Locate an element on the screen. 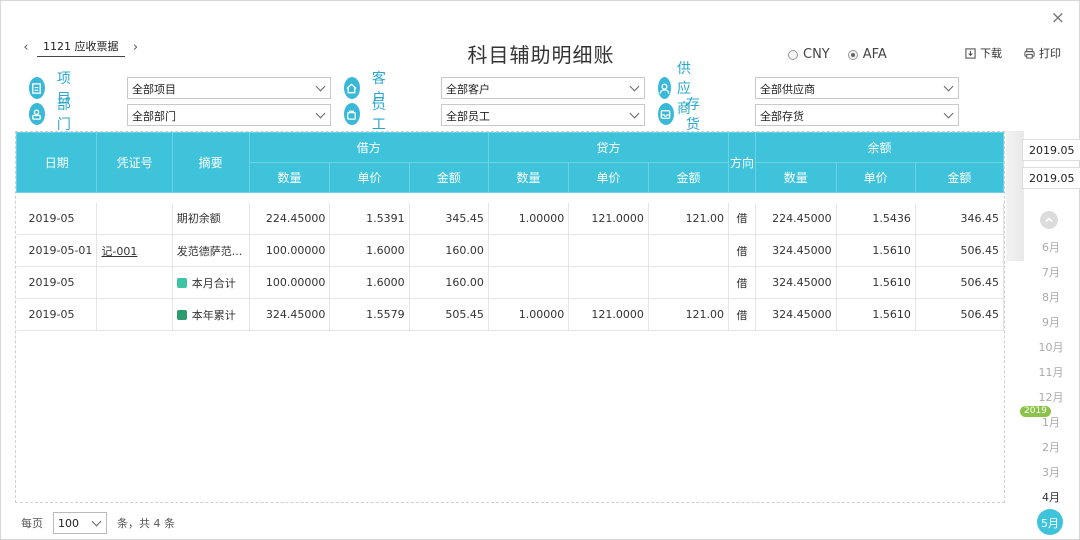  inbox-icon is located at coordinates (666, 114).